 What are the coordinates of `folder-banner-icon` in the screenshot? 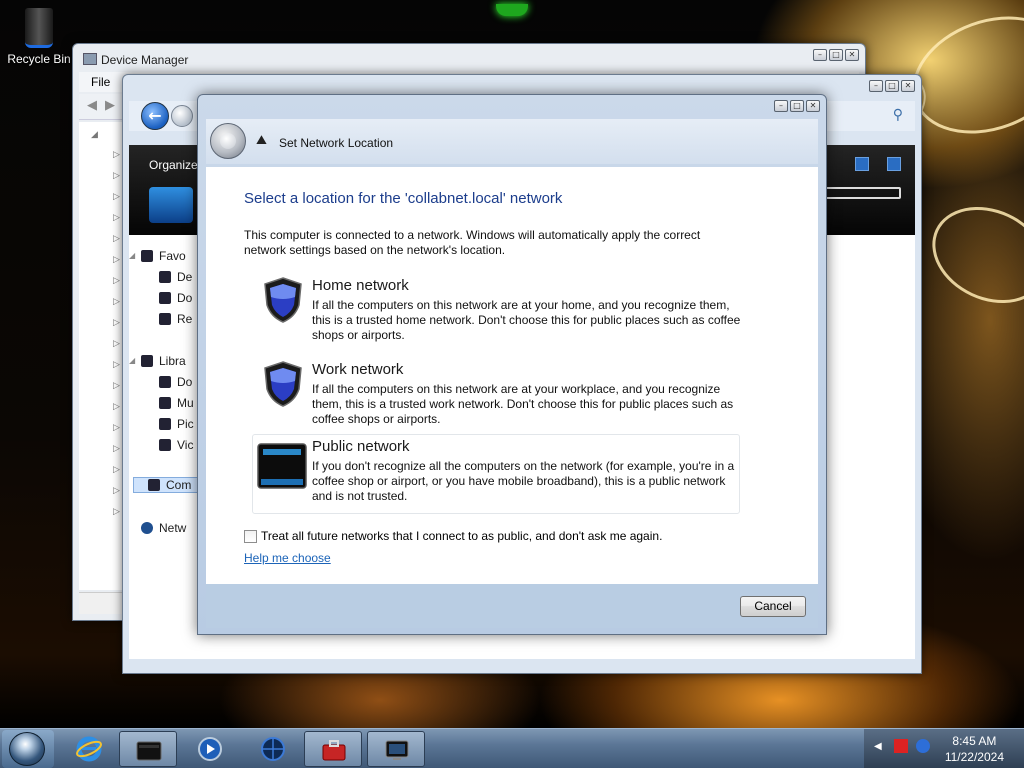 It's located at (171, 205).